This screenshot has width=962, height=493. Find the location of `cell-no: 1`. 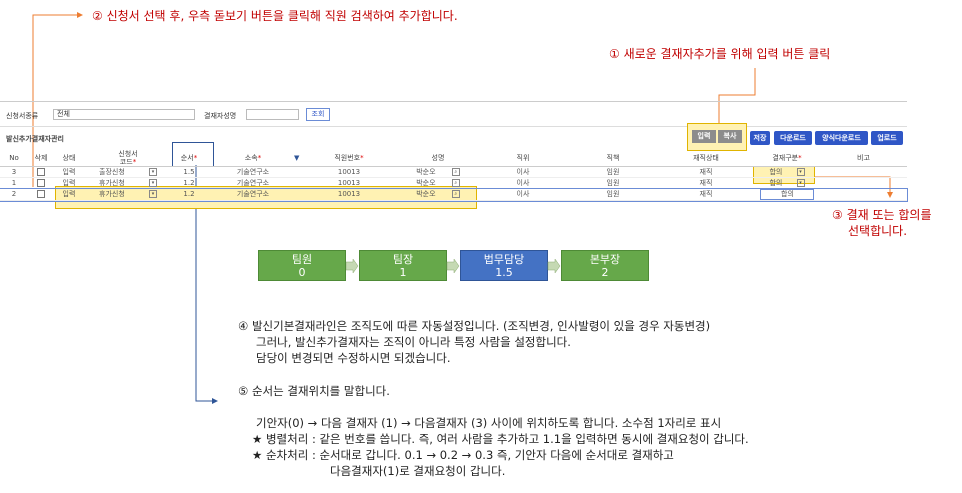

cell-no: 1 is located at coordinates (14, 183).